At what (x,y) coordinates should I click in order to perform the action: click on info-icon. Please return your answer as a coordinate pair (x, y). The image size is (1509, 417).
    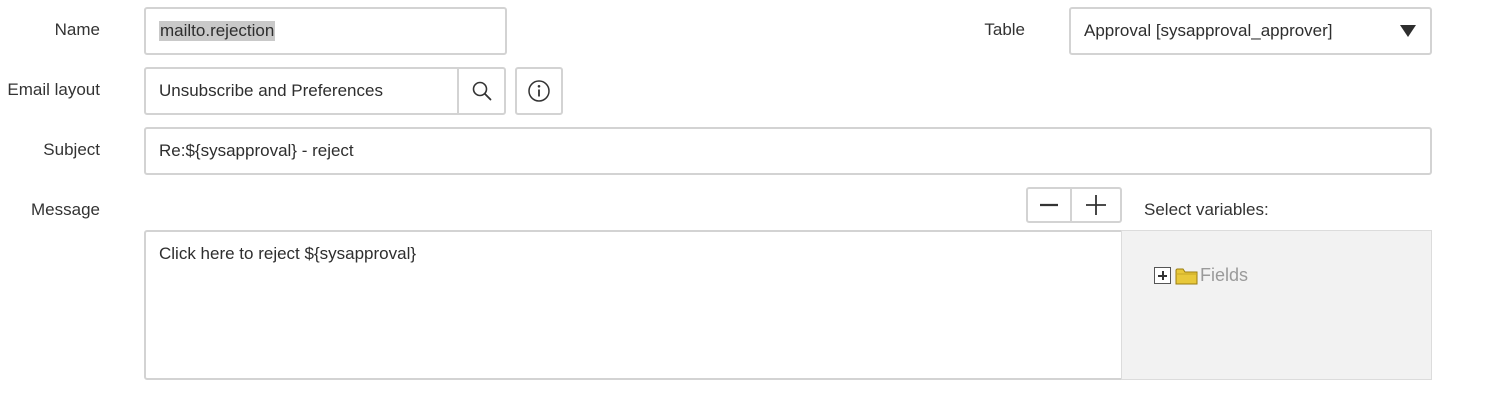
    Looking at the image, I should click on (539, 91).